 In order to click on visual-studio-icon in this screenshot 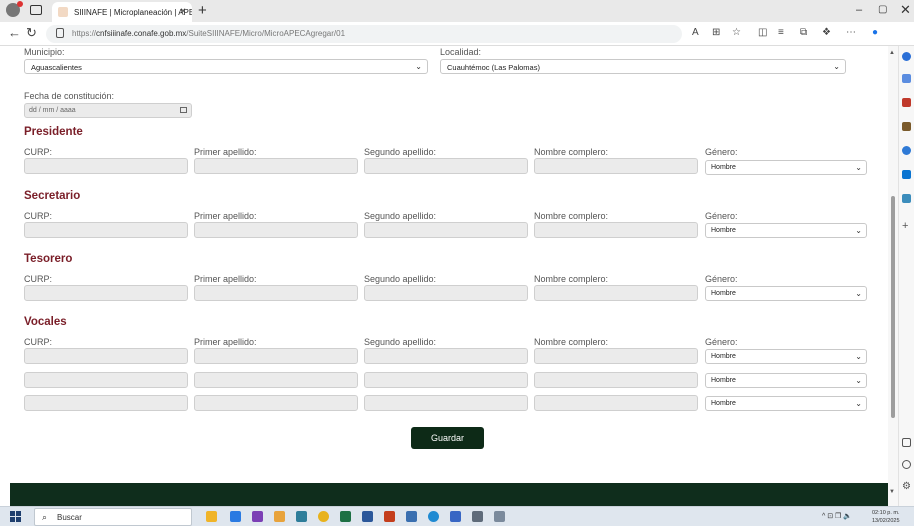, I will do `click(257, 516)`.